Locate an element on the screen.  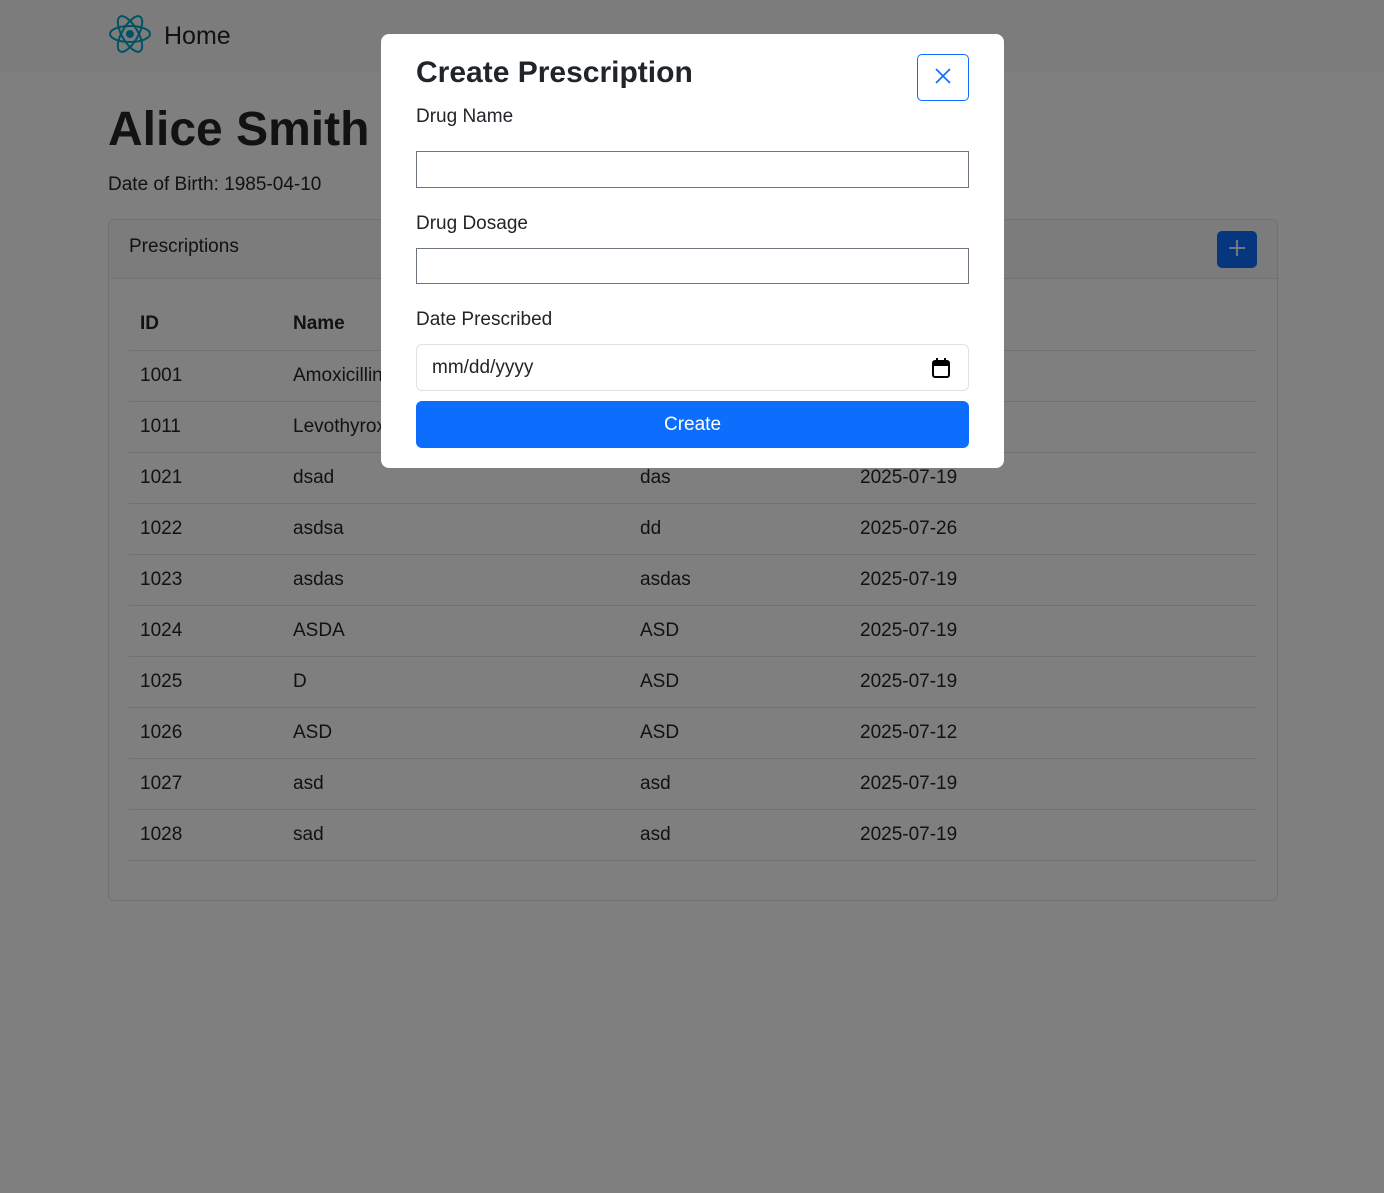
drug-name-input is located at coordinates (692, 169).